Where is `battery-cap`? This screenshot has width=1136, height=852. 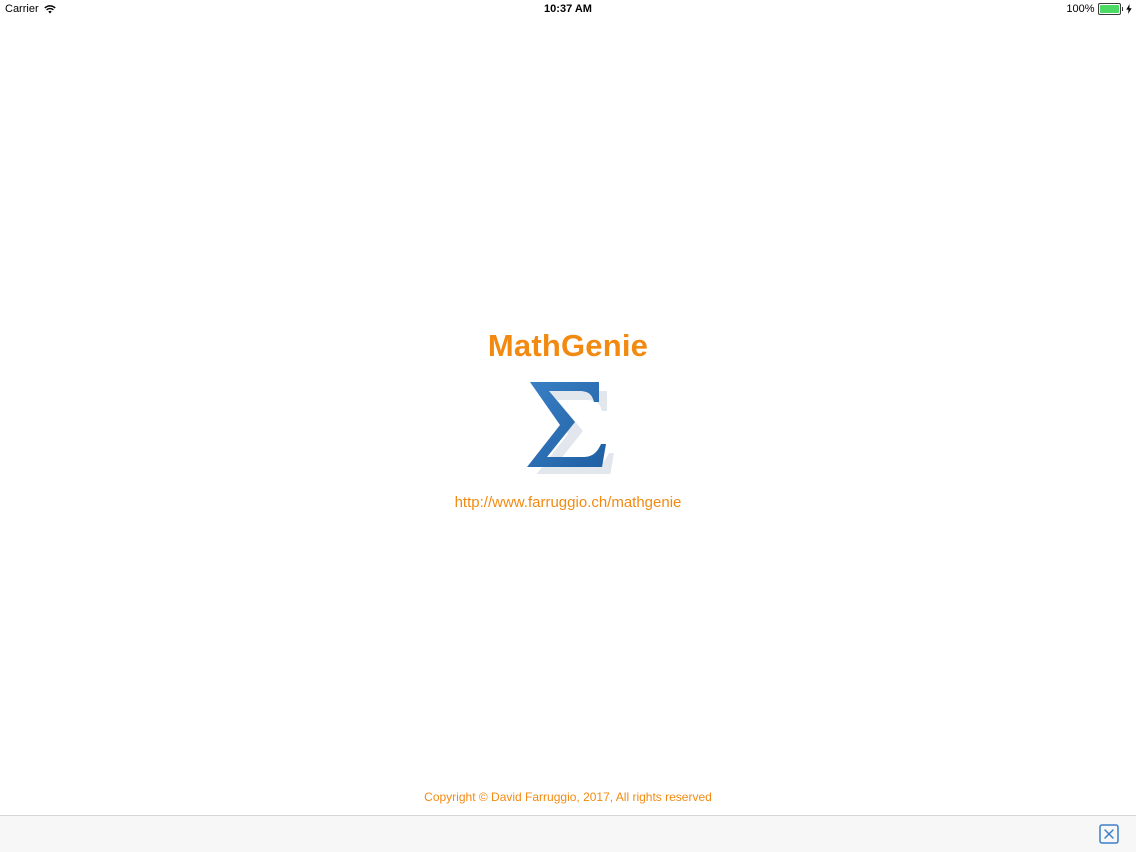 battery-cap is located at coordinates (1122, 9).